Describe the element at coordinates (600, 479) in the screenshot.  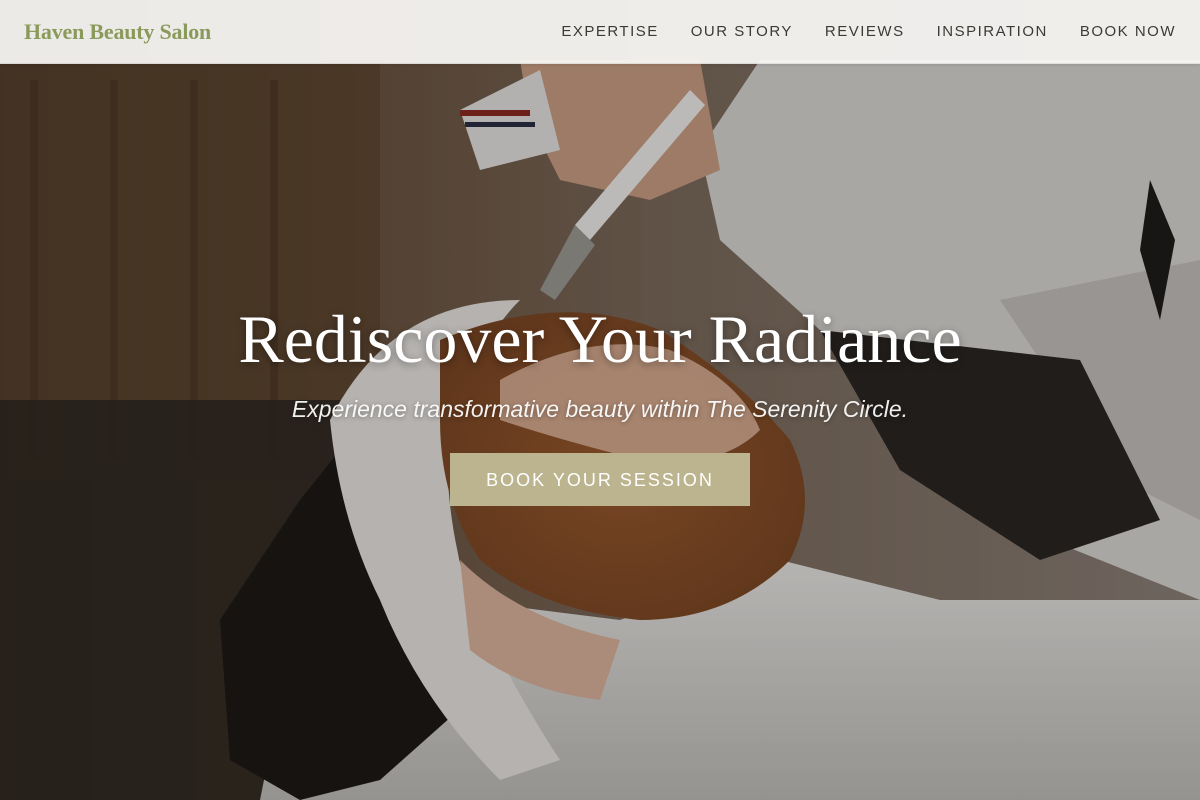
I see `book-session-button: BOOK YOUR SESSION` at that location.